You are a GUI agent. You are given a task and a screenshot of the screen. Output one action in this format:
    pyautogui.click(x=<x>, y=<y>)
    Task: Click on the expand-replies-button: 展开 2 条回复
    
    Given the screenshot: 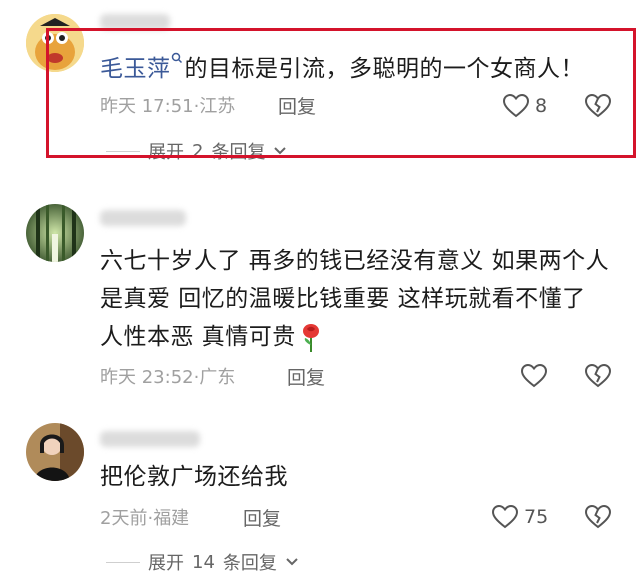 What is the action you would take?
    pyautogui.click(x=196, y=151)
    